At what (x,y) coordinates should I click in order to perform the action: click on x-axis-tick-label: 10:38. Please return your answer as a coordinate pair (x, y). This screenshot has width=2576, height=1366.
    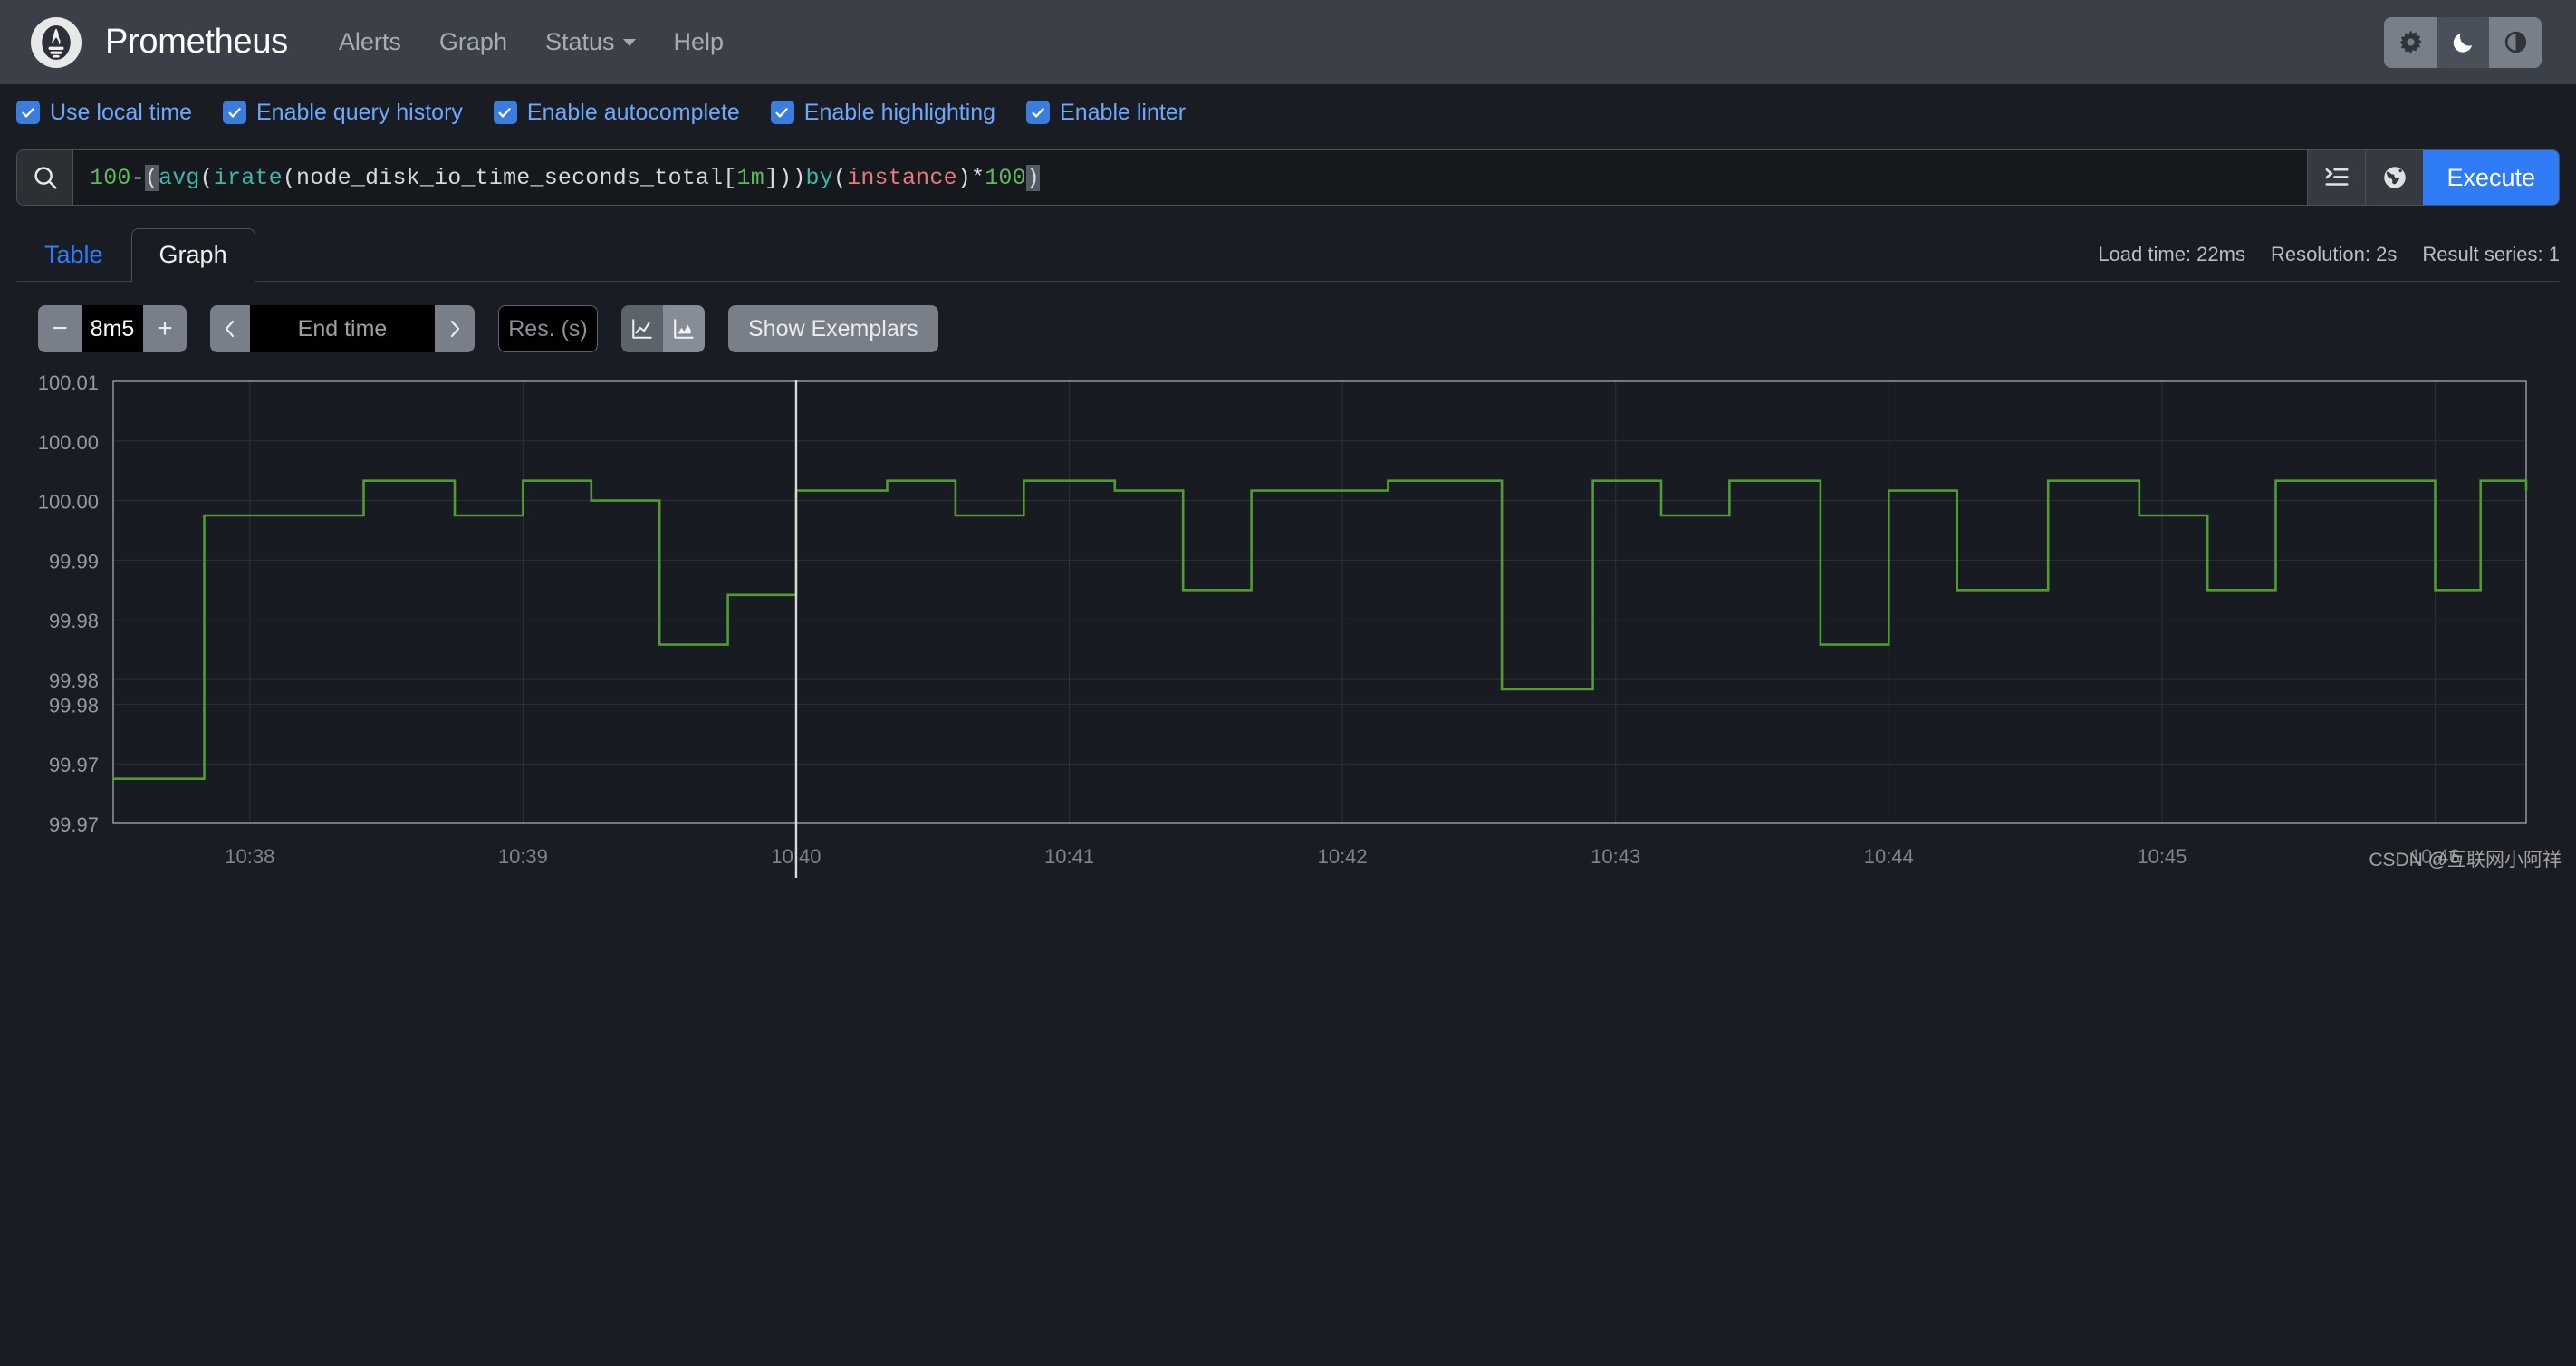
    Looking at the image, I should click on (249, 857).